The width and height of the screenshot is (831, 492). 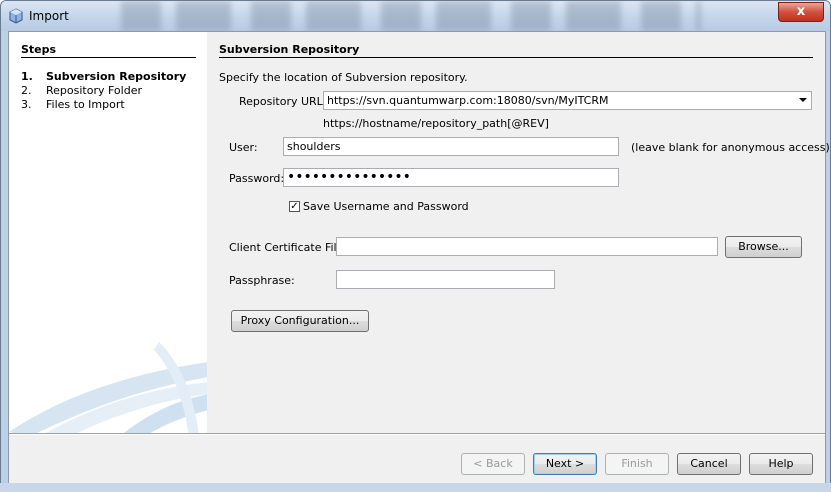 What do you see at coordinates (451, 146) in the screenshot?
I see `user-field: shoulders` at bounding box center [451, 146].